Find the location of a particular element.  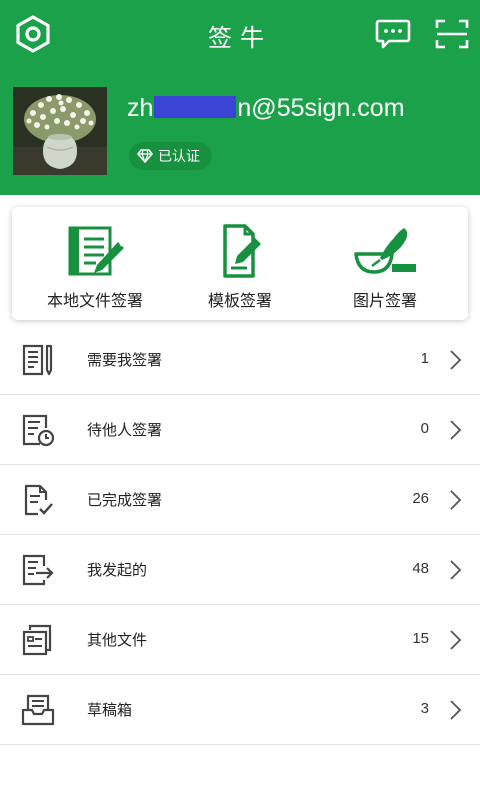

verified-label: 已认证 is located at coordinates (179, 157).